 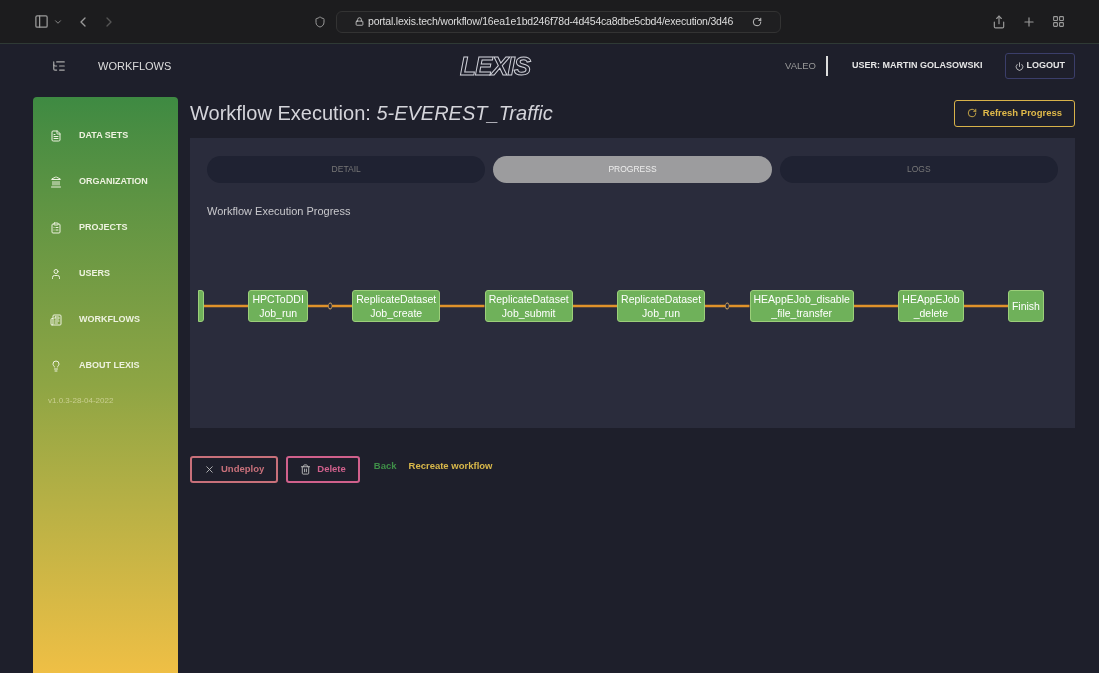 I want to click on sheet-icon, so click(x=56, y=320).